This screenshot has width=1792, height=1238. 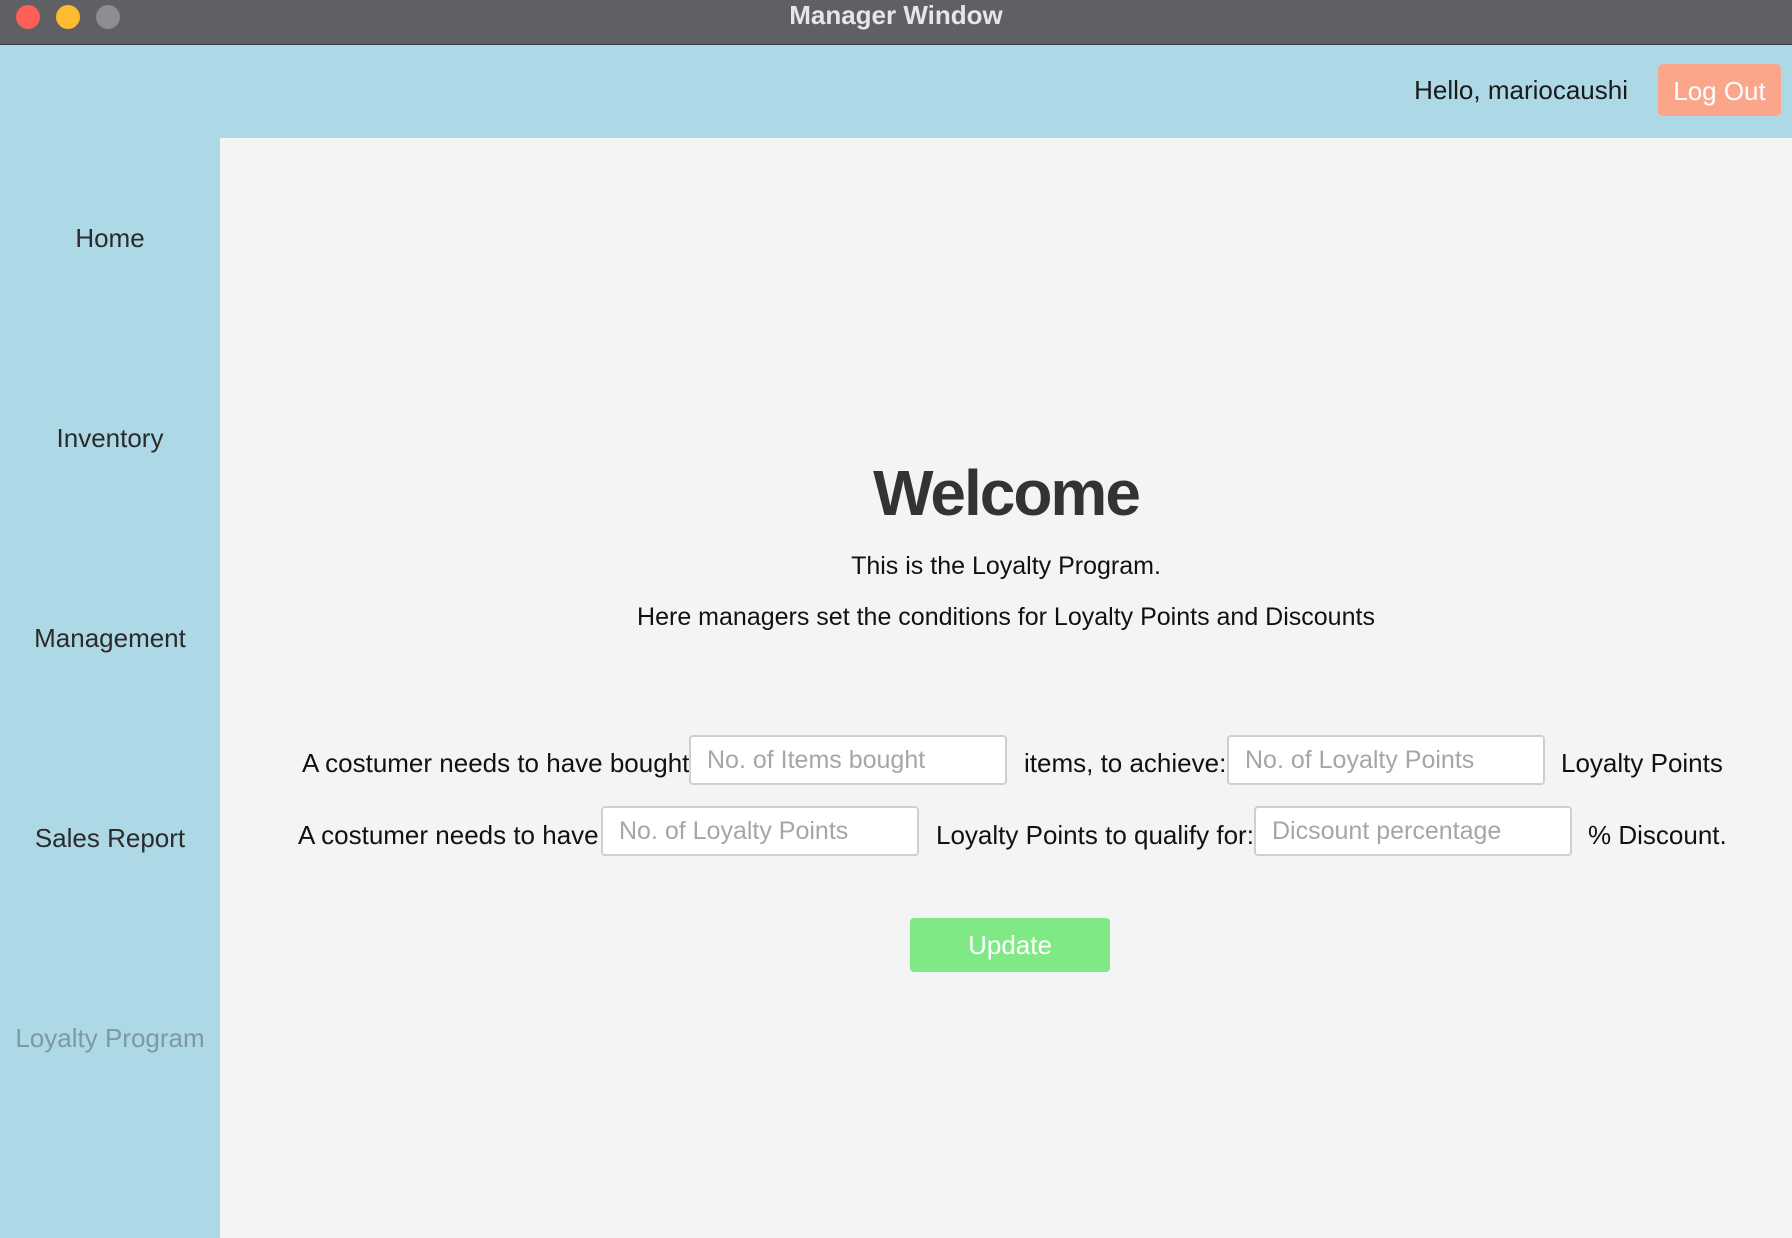 What do you see at coordinates (110, 238) in the screenshot?
I see `sidebar-item-home: Home` at bounding box center [110, 238].